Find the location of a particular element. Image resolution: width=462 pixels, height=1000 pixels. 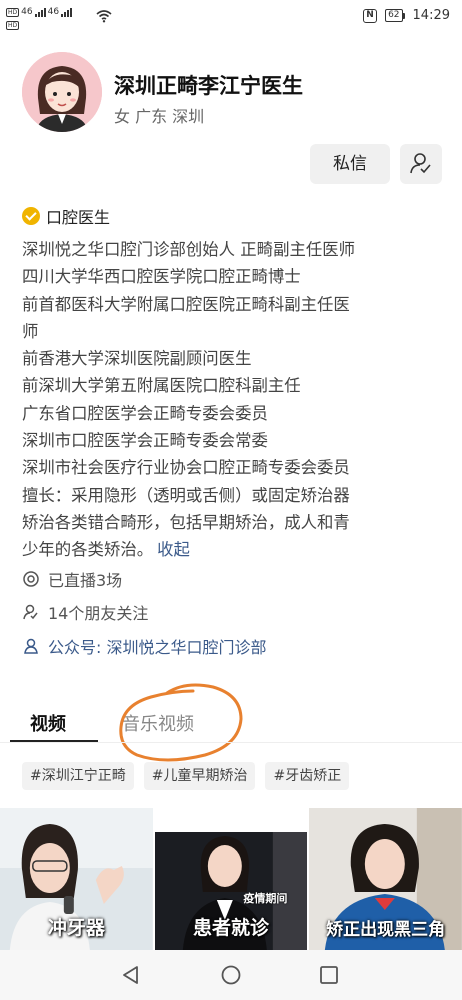

hashtag-chip: #儿童早期矫治 is located at coordinates (199, 776).